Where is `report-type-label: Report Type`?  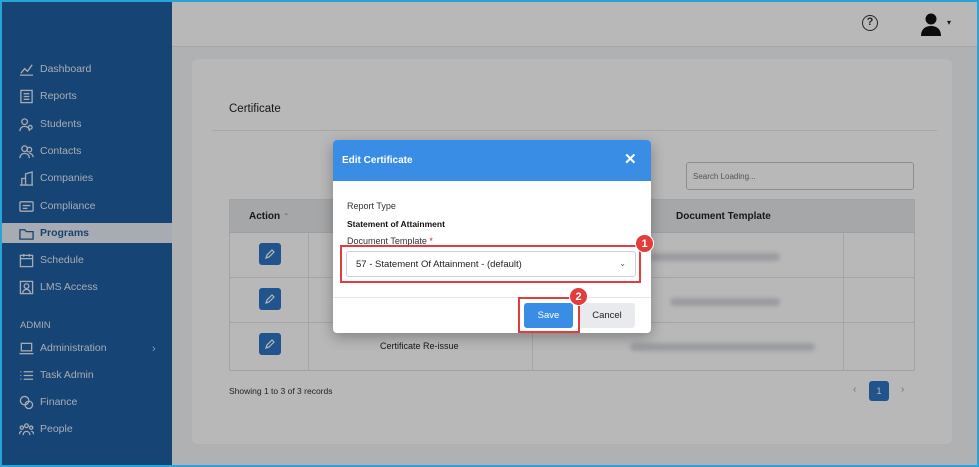 report-type-label: Report Type is located at coordinates (371, 206).